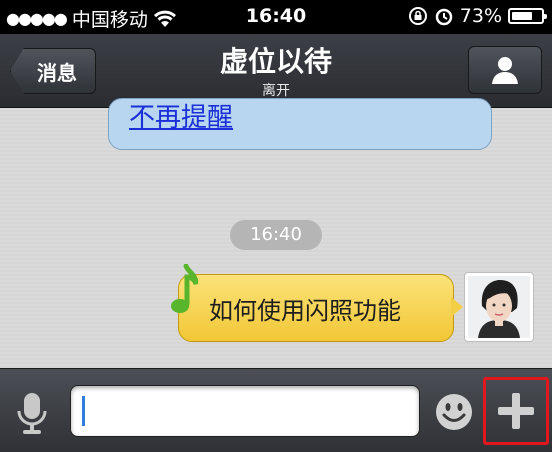 This screenshot has width=552, height=452. Describe the element at coordinates (522, 16) in the screenshot. I see `battery-fill` at that location.